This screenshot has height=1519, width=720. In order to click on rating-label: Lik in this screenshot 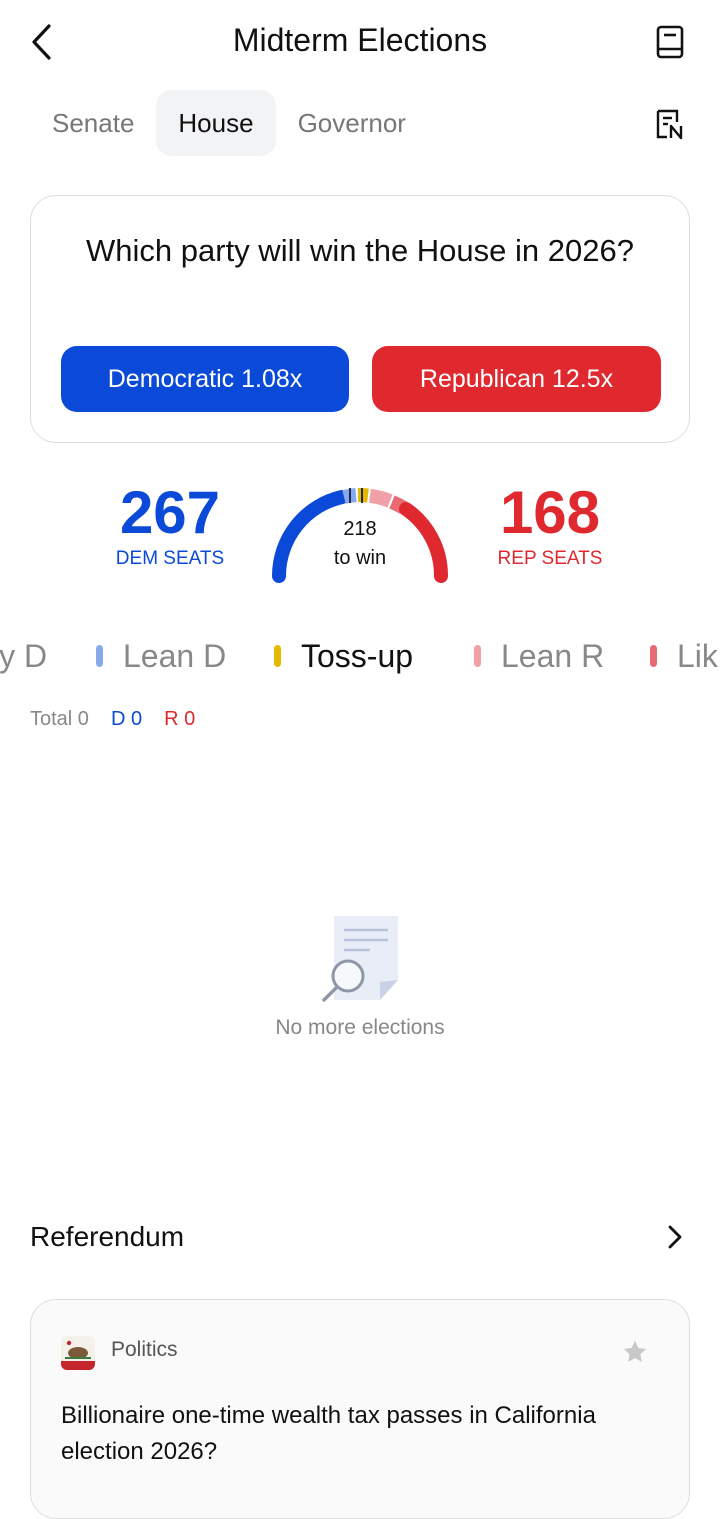, I will do `click(697, 655)`.